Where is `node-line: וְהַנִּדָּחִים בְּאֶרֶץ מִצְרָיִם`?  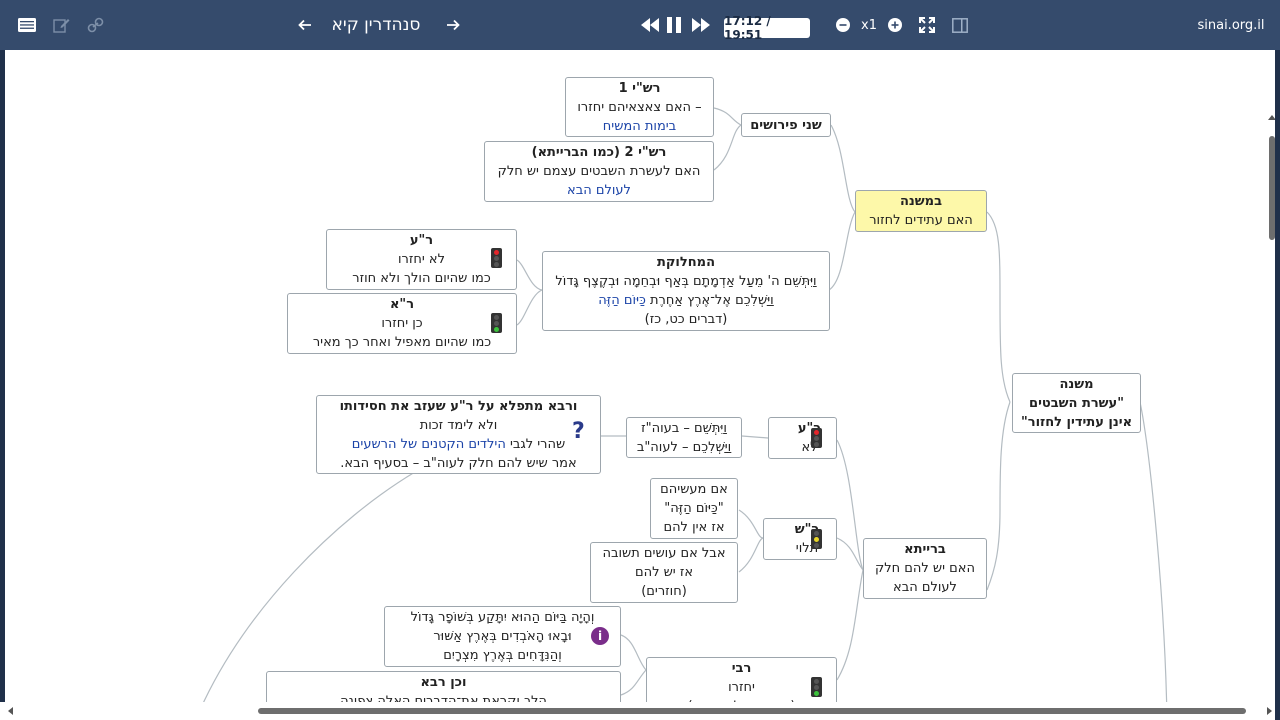 node-line: וְהַנִּדָּחִים בְּאֶרֶץ מִצְרָיִם is located at coordinates (502, 655).